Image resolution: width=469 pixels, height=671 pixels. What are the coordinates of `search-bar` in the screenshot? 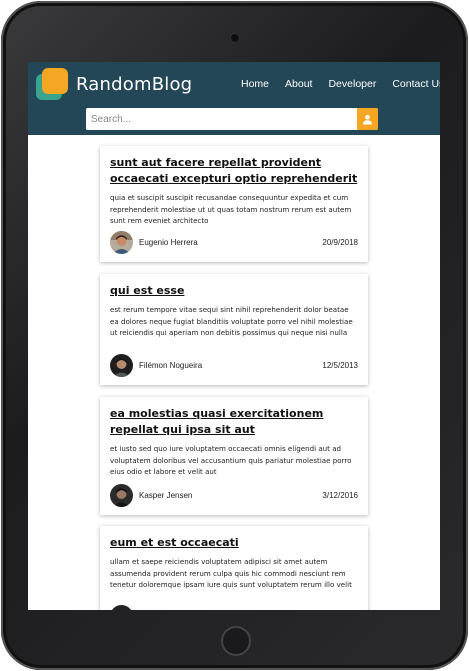 It's located at (232, 119).